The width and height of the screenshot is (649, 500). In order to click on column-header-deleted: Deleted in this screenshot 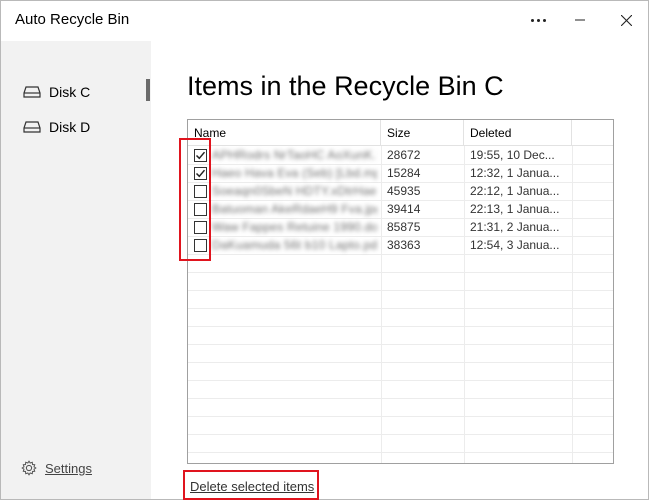, I will do `click(518, 133)`.